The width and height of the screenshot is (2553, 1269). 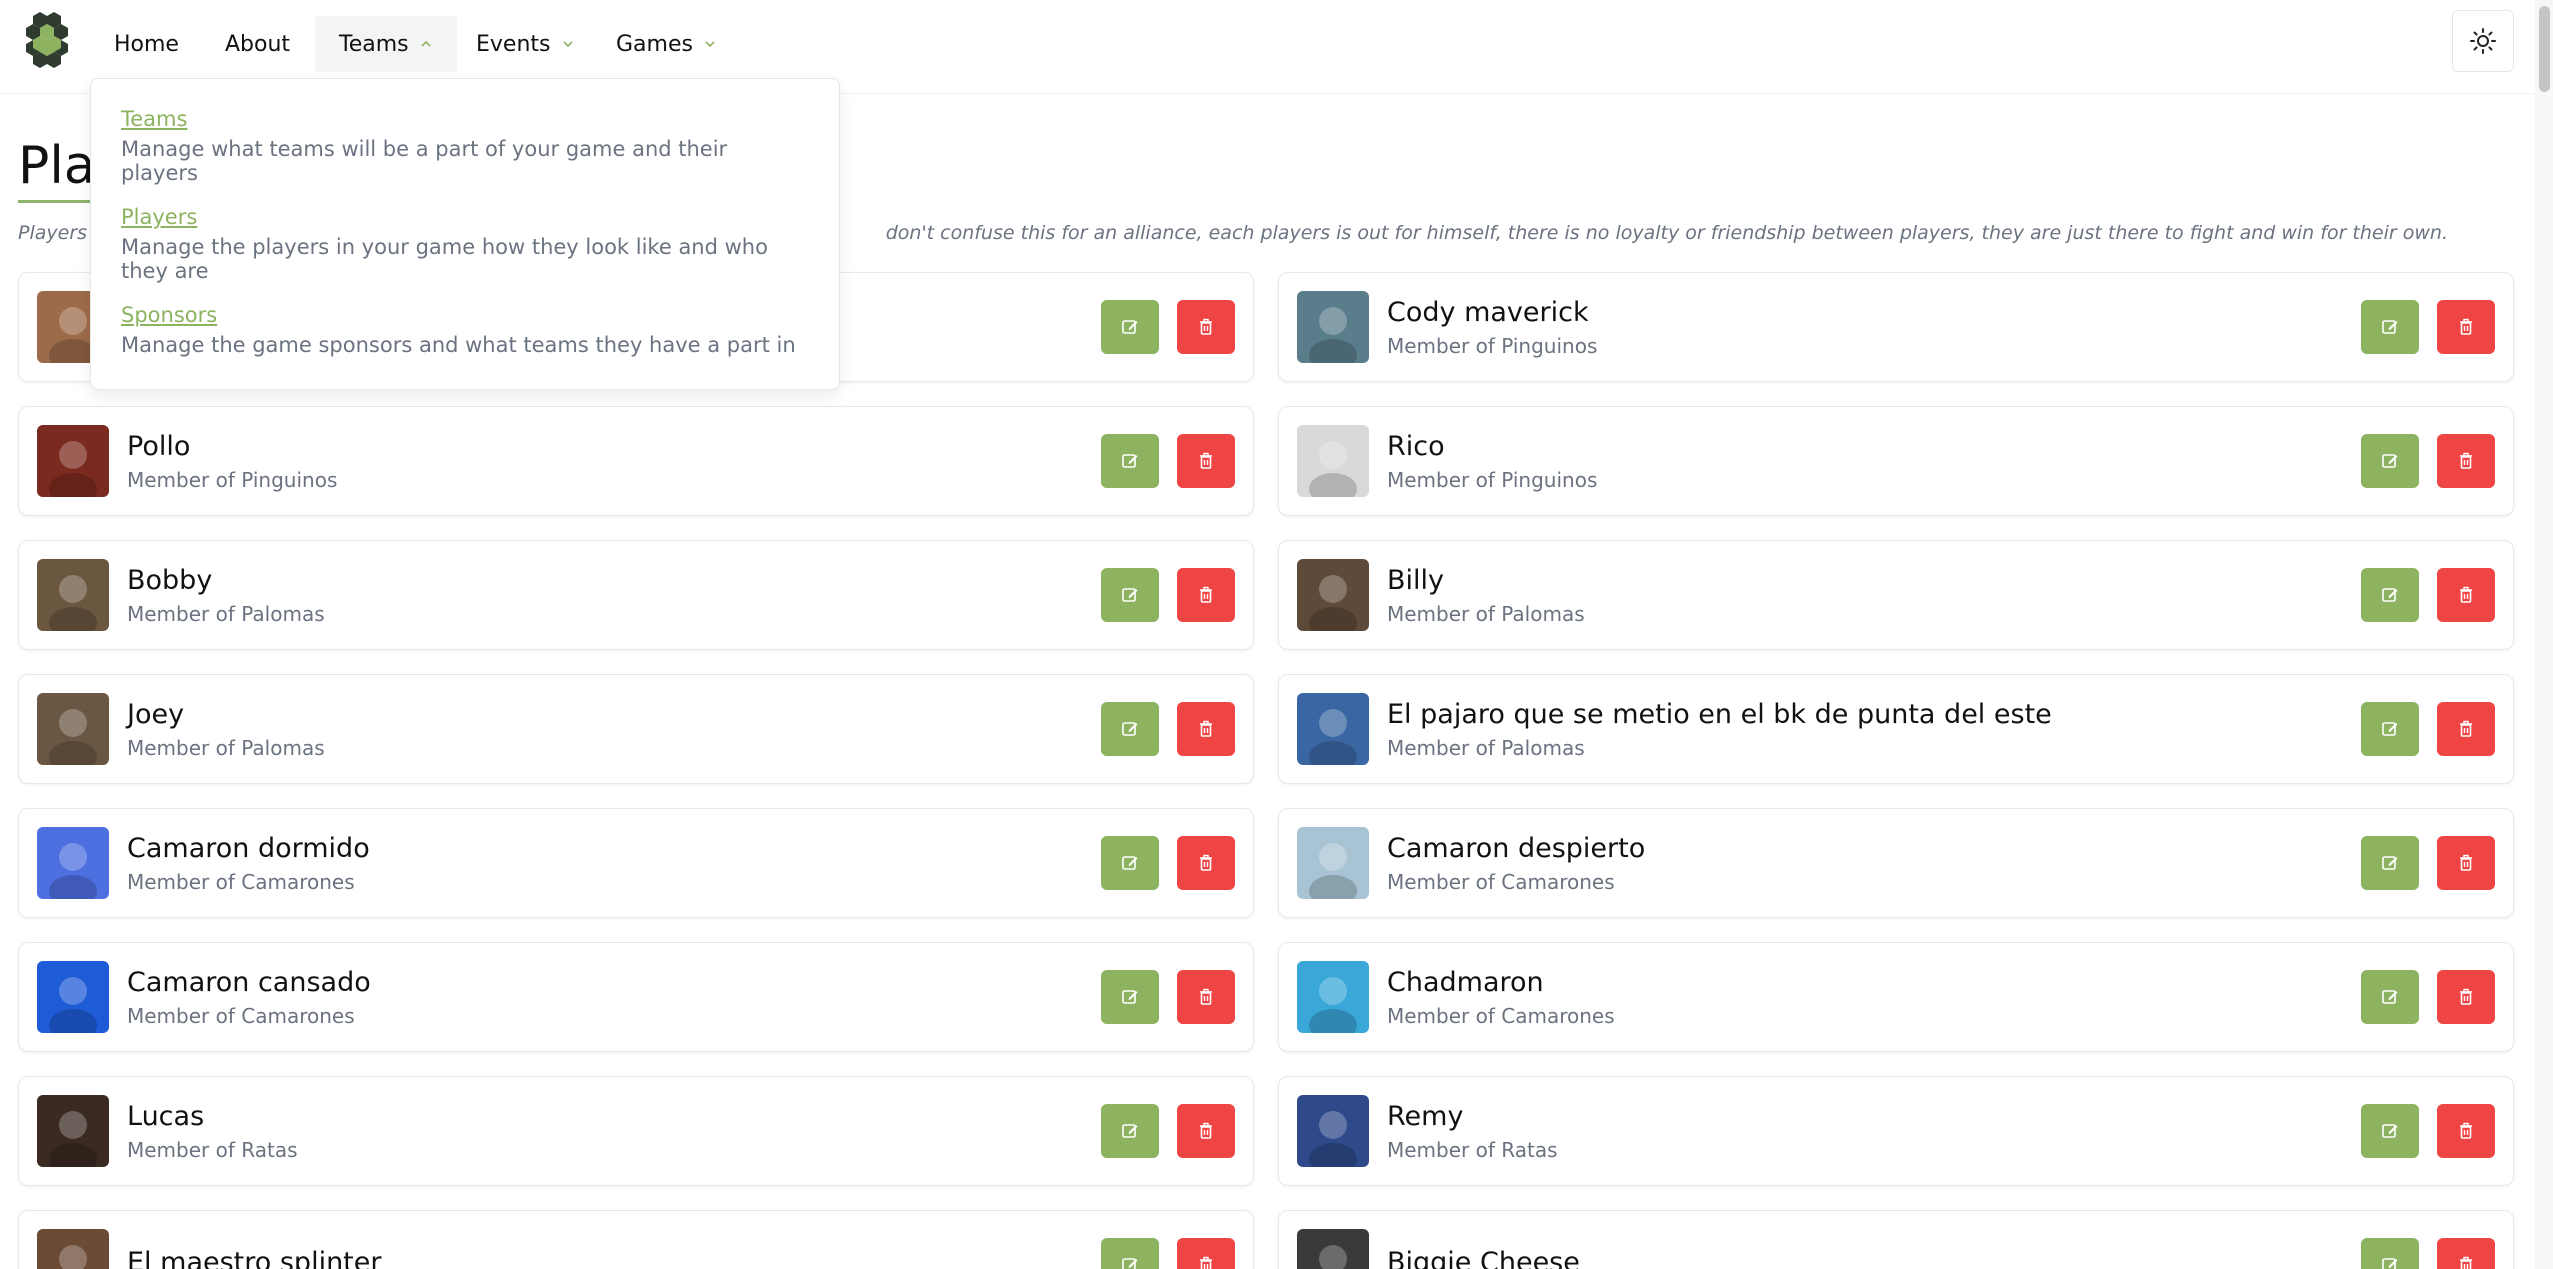 What do you see at coordinates (426, 43) in the screenshot?
I see `chevron-up-icon` at bounding box center [426, 43].